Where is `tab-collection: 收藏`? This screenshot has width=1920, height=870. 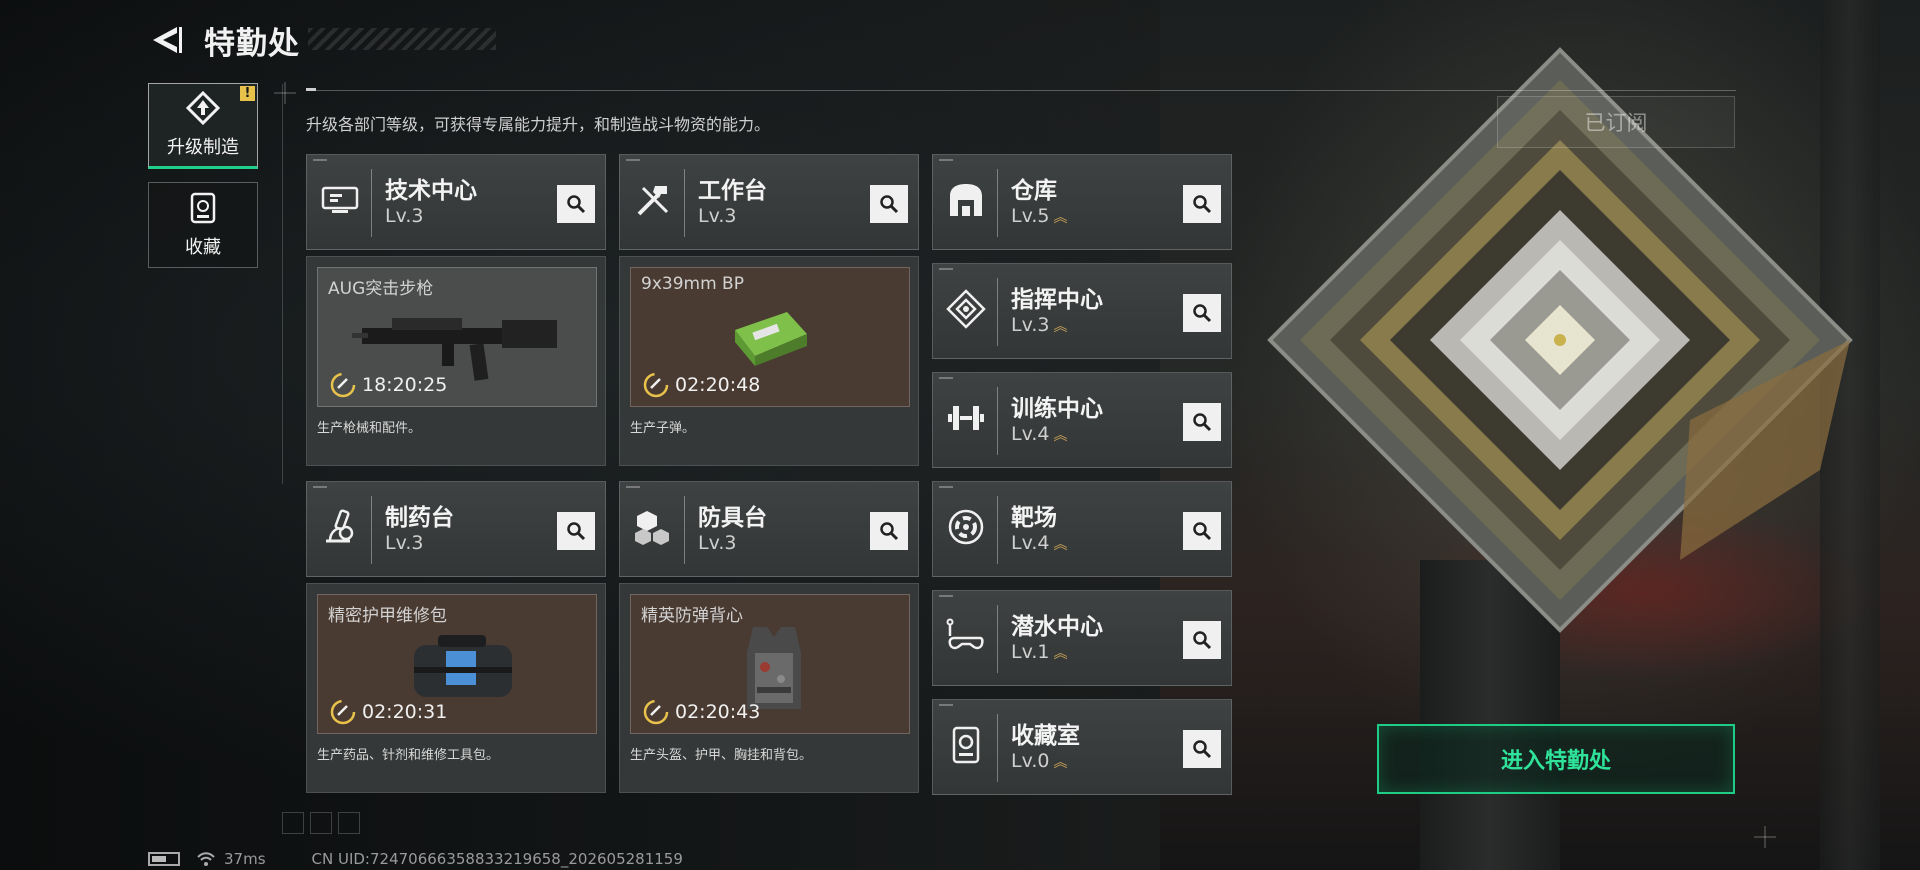
tab-collection: 收藏 is located at coordinates (203, 225).